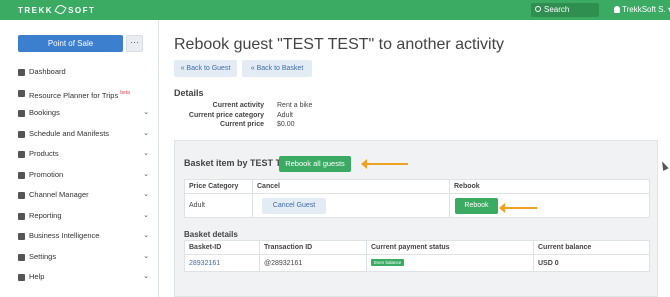 The height and width of the screenshot is (297, 670). I want to click on sidebar-item-label: Reporting, so click(45, 215).